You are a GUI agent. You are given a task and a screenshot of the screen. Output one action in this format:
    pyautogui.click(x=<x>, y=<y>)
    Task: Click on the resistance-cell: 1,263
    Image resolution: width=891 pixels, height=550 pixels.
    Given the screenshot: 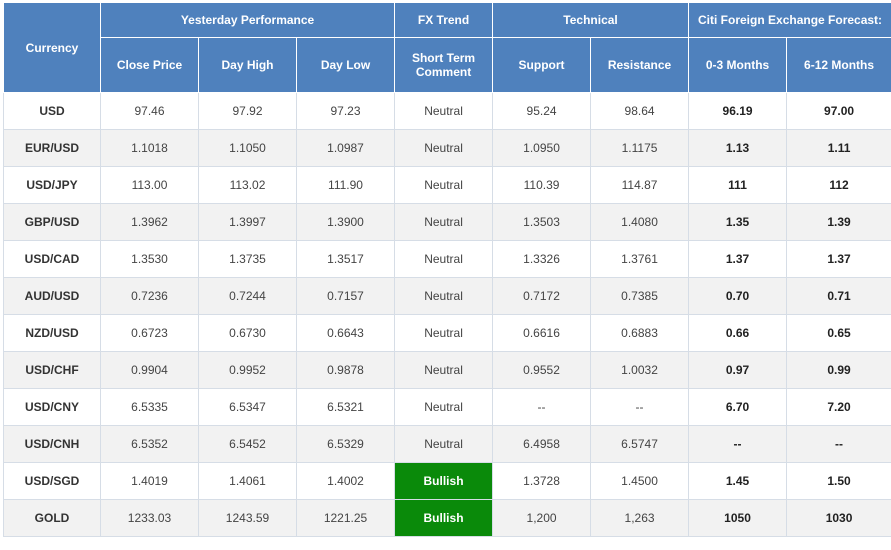 What is the action you would take?
    pyautogui.click(x=640, y=518)
    